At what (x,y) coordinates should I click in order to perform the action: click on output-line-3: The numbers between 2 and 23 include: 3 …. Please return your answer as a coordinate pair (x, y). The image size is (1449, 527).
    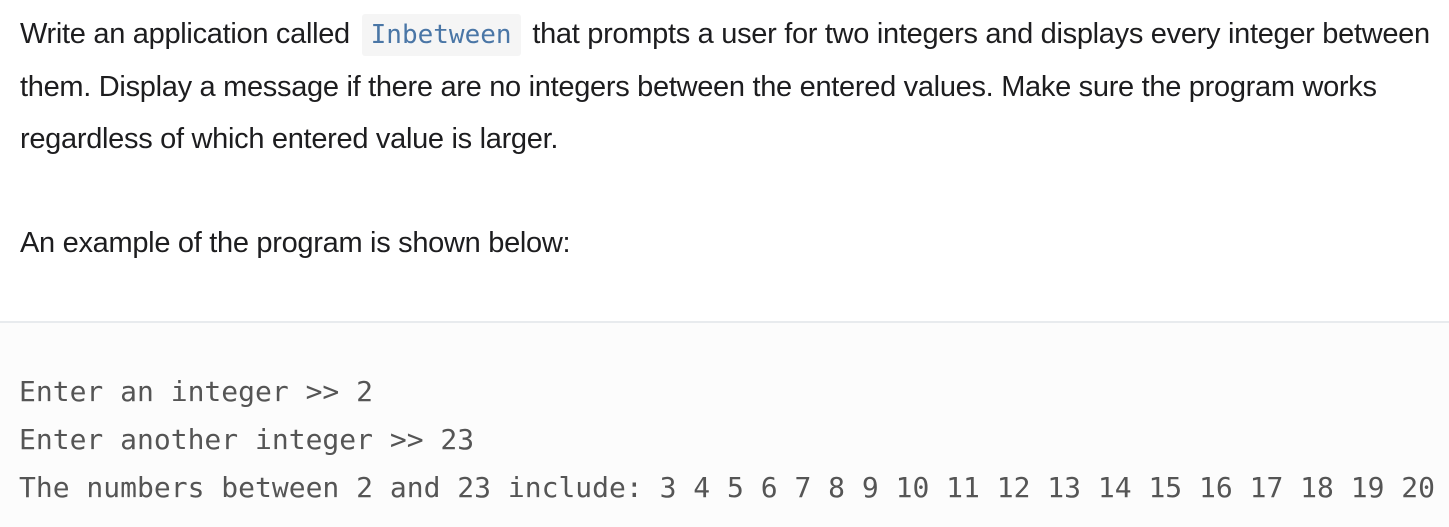
    Looking at the image, I should click on (734, 487).